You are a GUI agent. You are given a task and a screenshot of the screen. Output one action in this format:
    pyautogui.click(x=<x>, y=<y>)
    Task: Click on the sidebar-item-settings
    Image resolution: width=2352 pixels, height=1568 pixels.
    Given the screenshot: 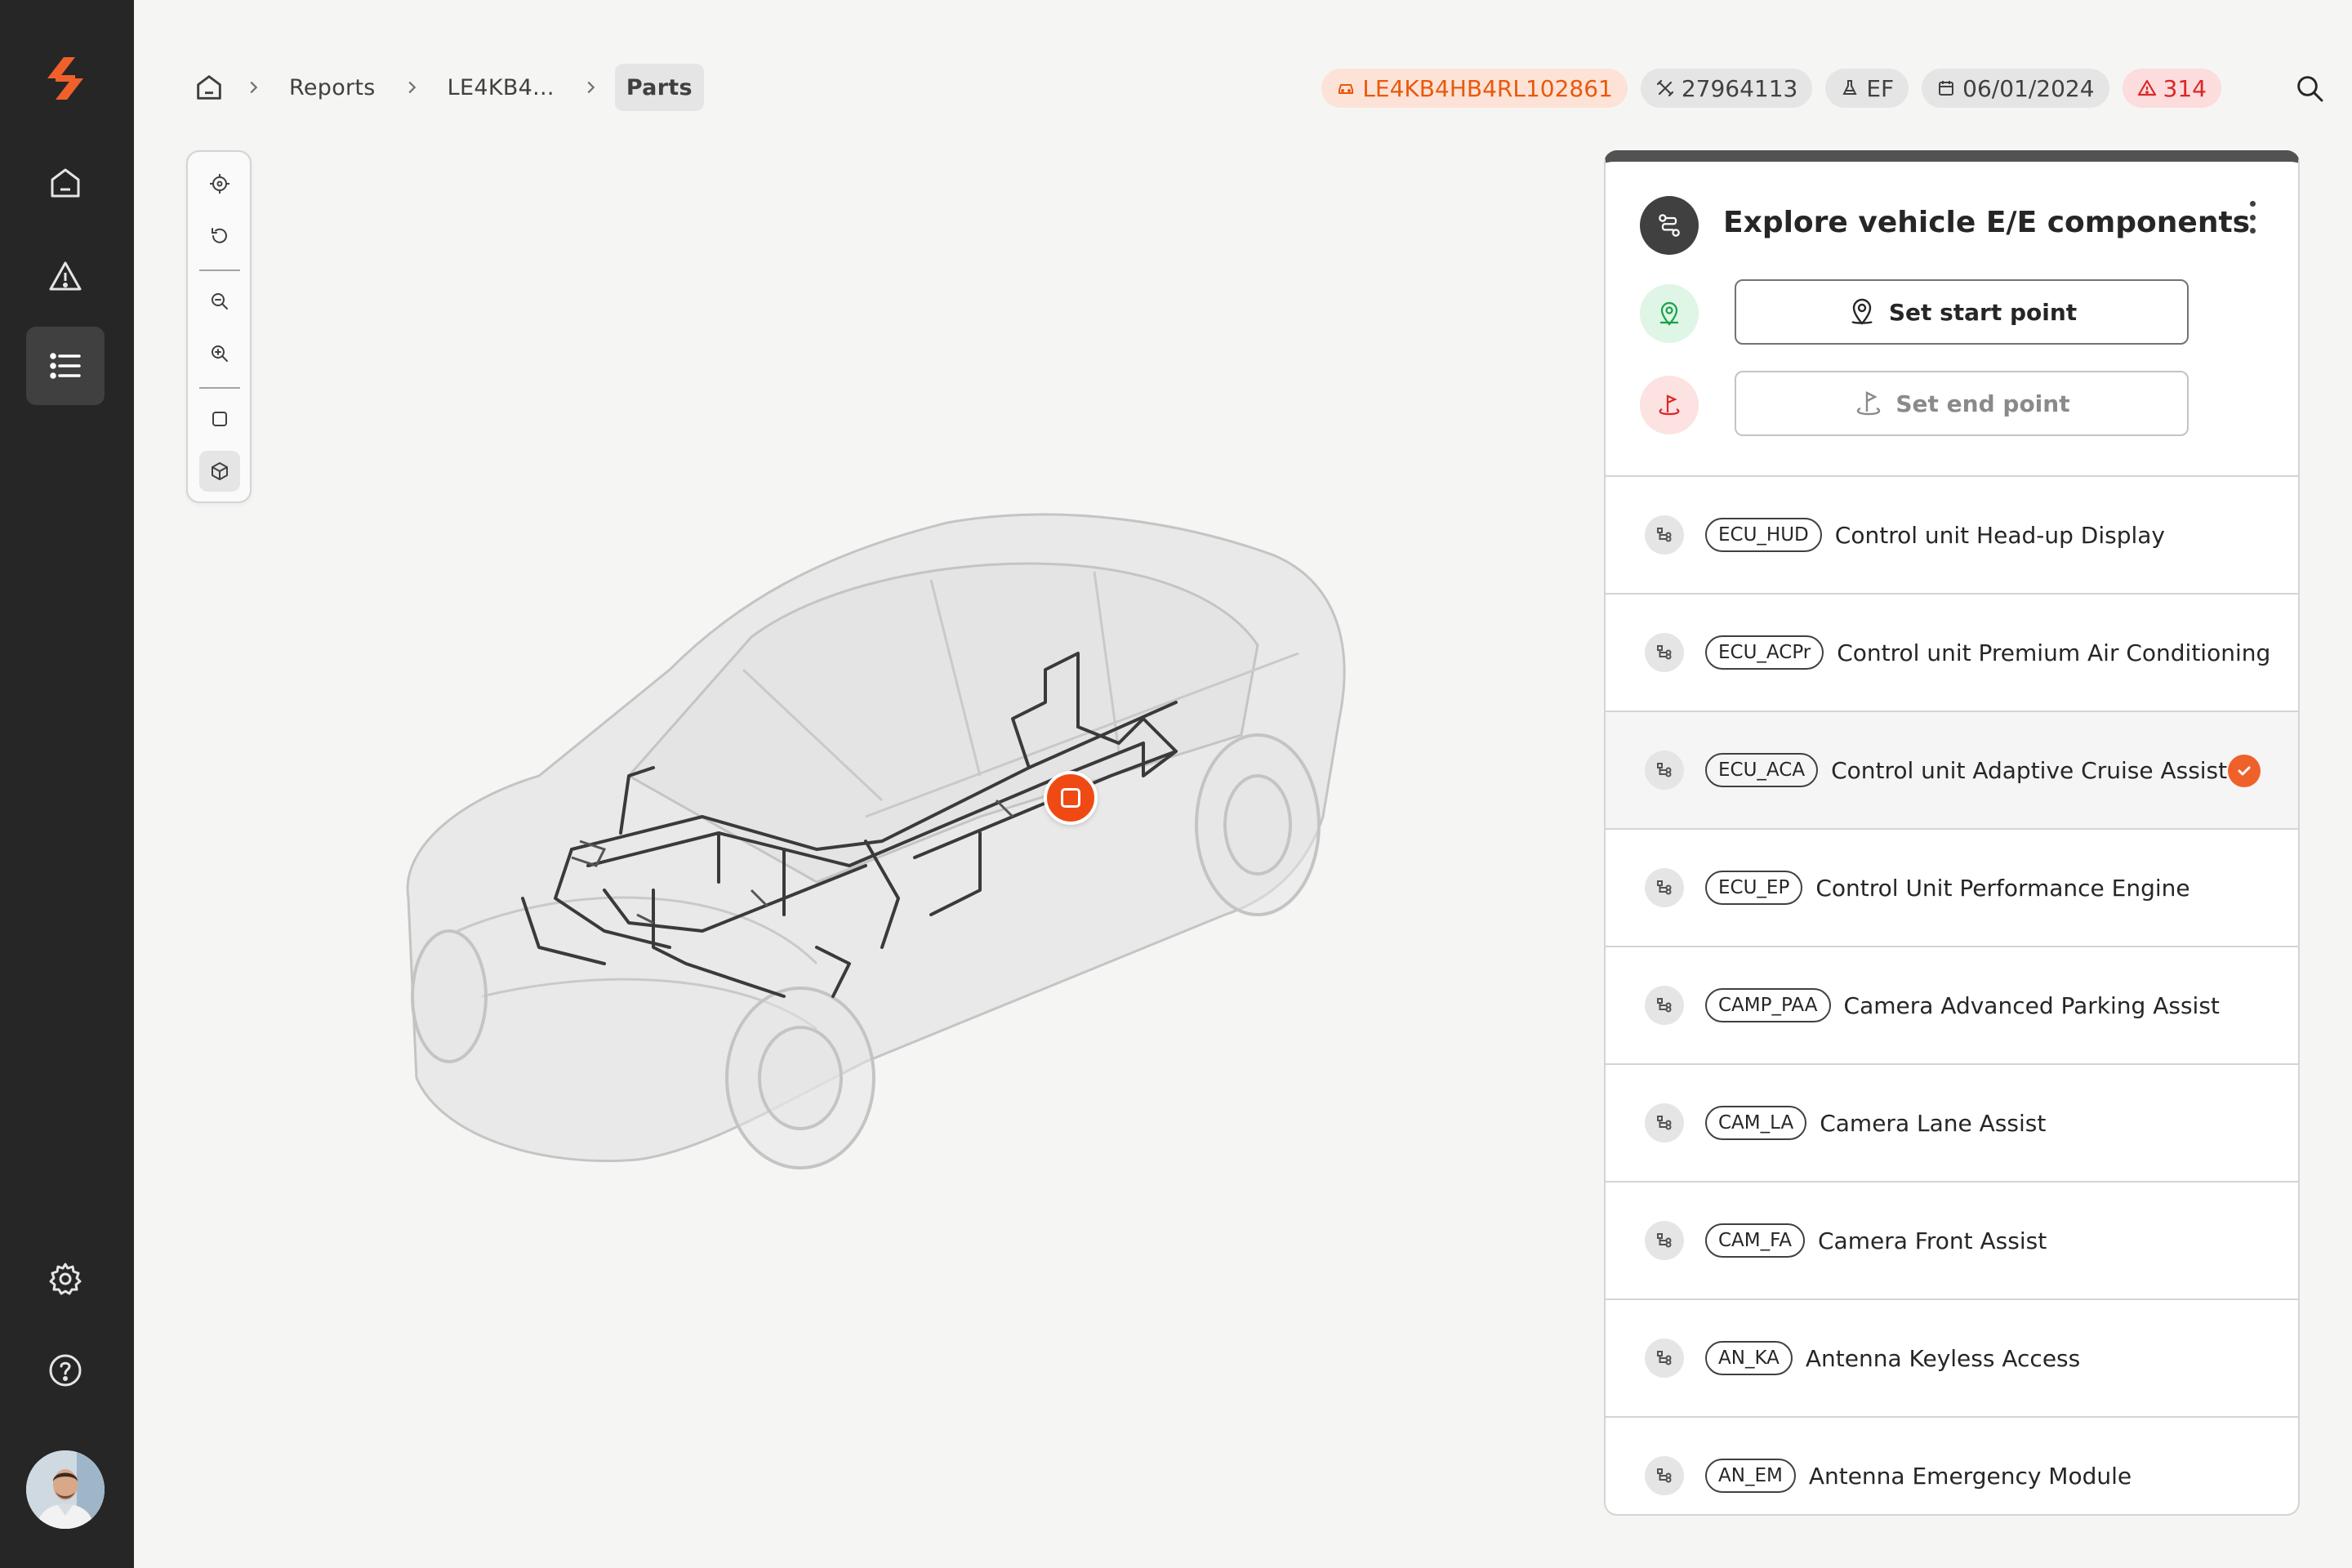 What is the action you would take?
    pyautogui.click(x=65, y=1279)
    